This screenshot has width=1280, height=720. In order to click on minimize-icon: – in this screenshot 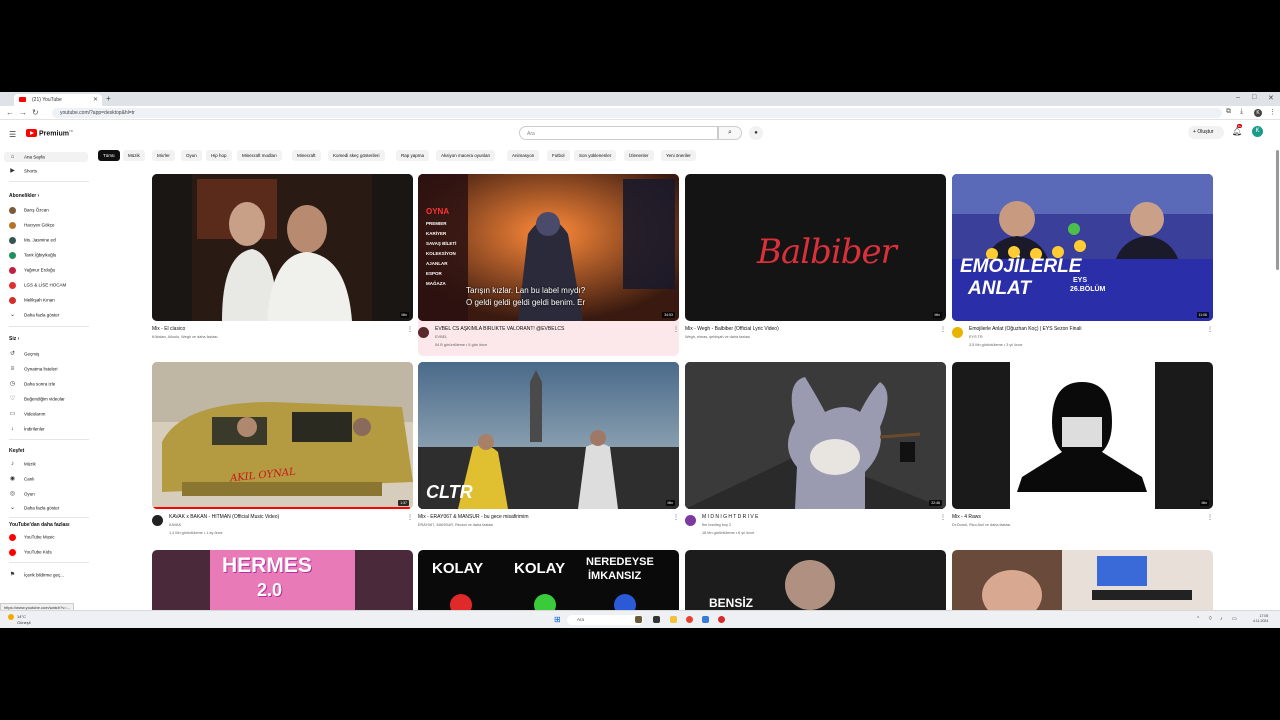, I will do `click(1238, 97)`.